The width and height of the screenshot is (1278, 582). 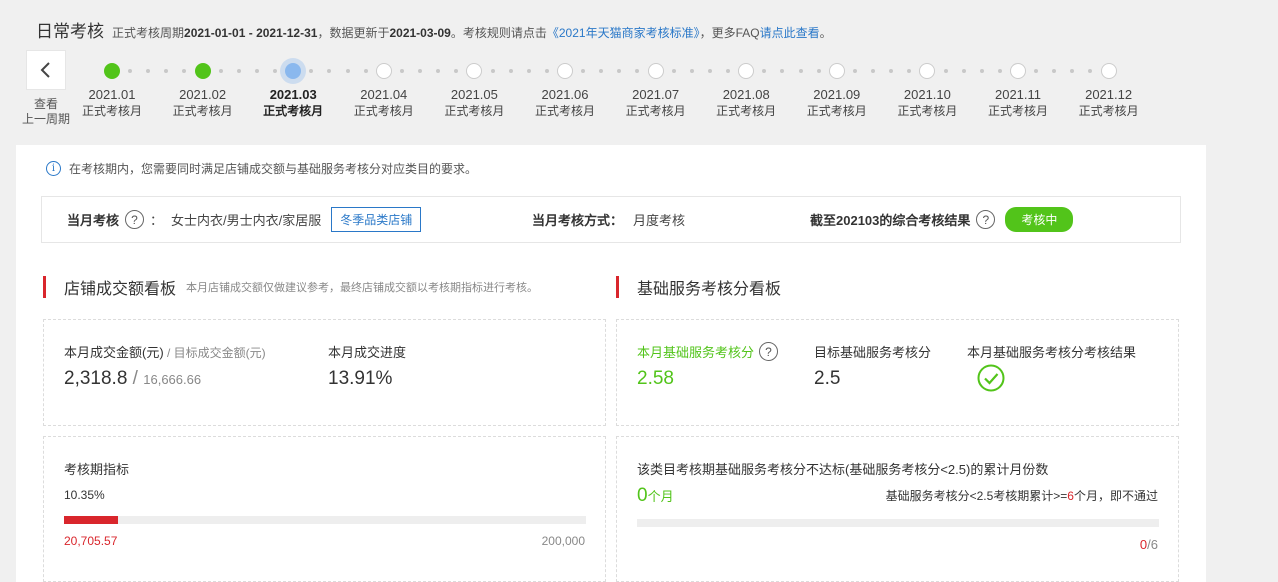 I want to click on previous-period-label: 查看 上一周期, so click(x=46, y=112).